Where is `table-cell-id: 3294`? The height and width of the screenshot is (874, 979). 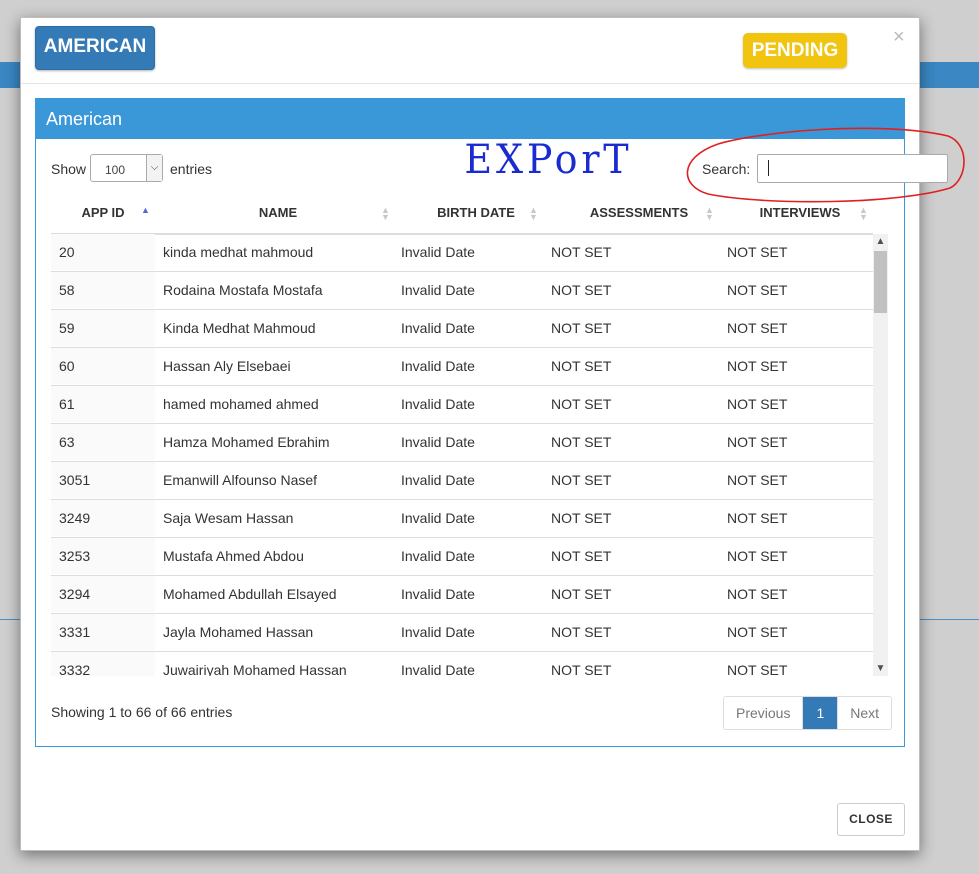 table-cell-id: 3294 is located at coordinates (103, 594).